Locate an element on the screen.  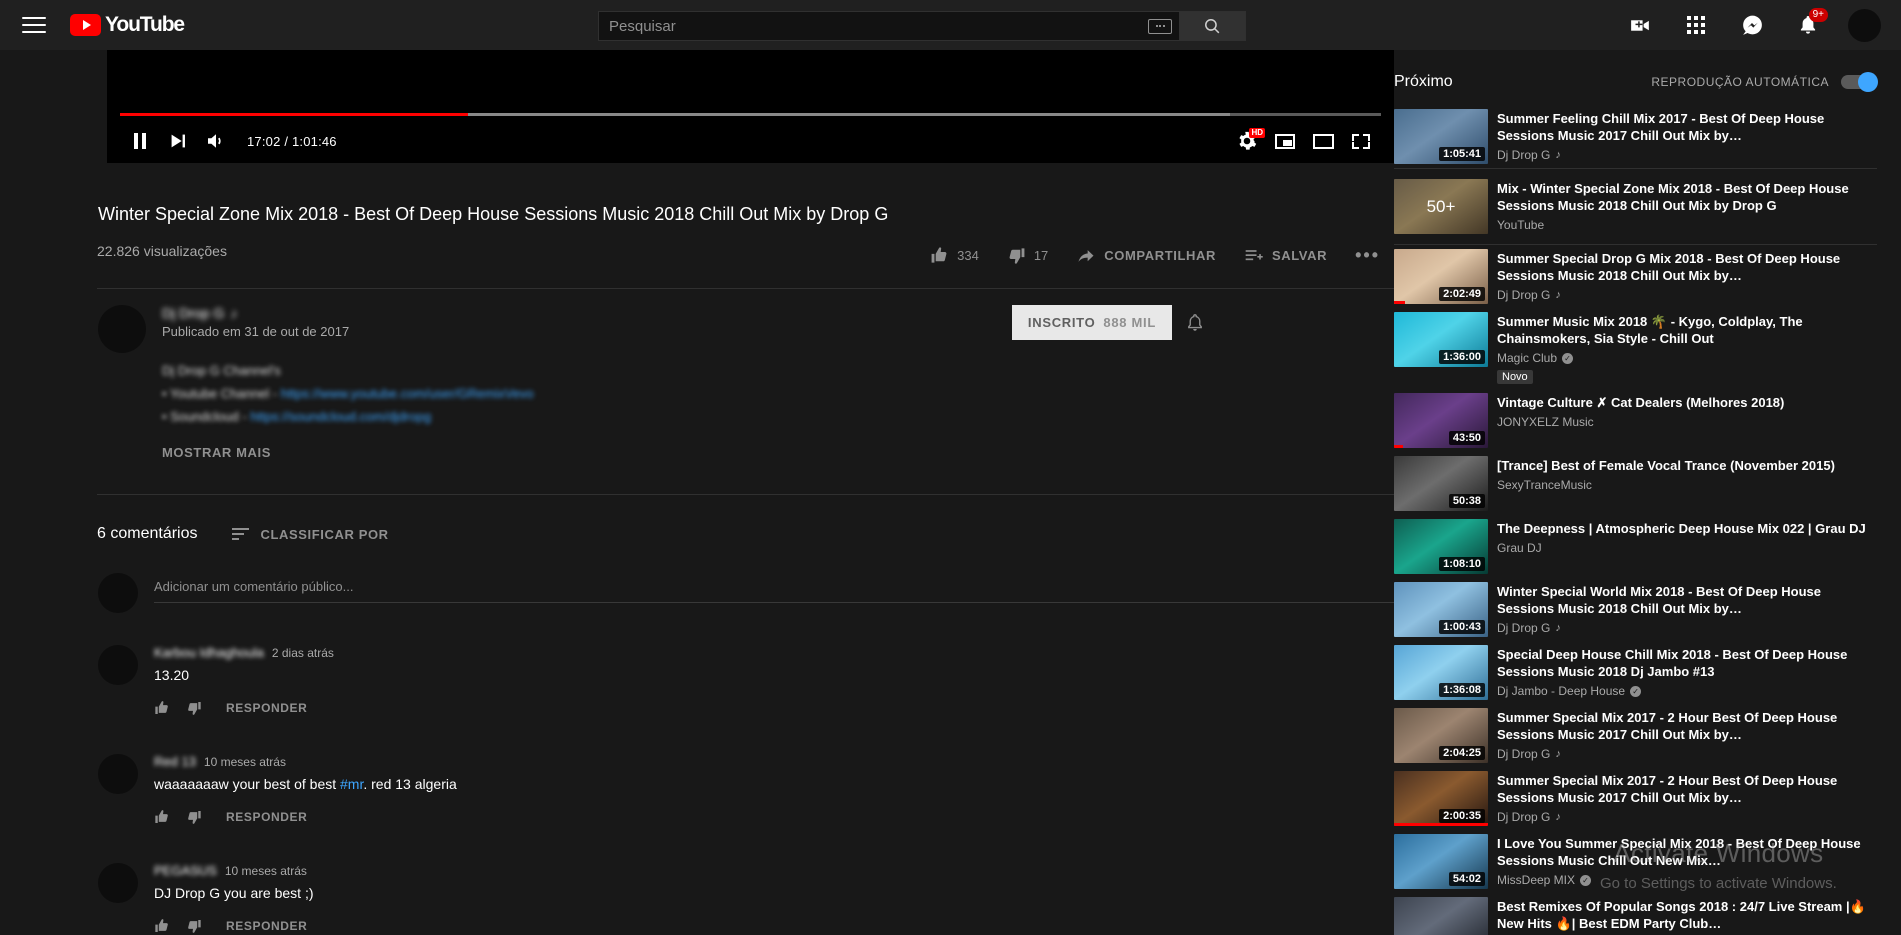
theater-mode-button is located at coordinates (1323, 141).